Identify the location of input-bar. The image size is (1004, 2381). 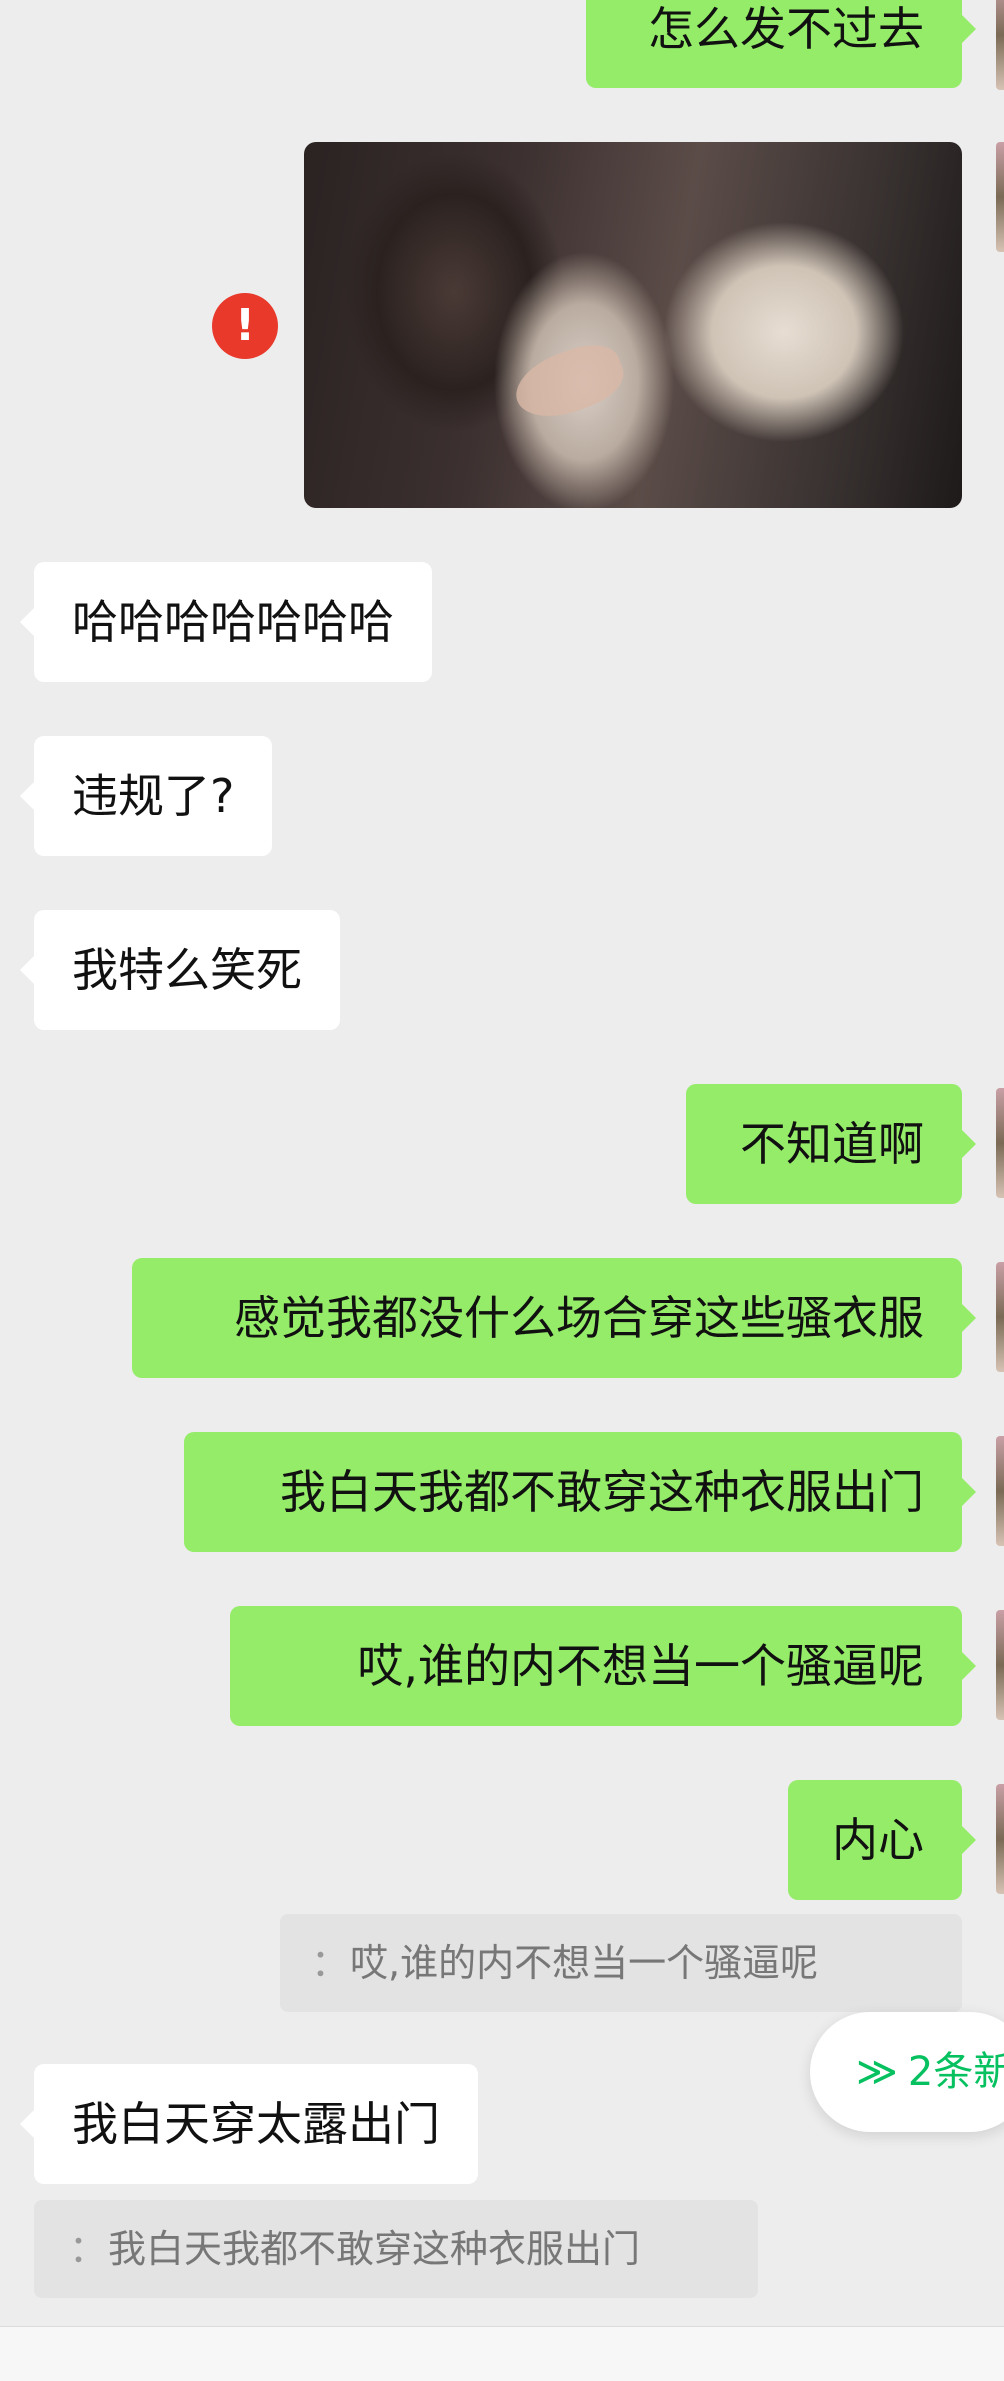
(502, 2353).